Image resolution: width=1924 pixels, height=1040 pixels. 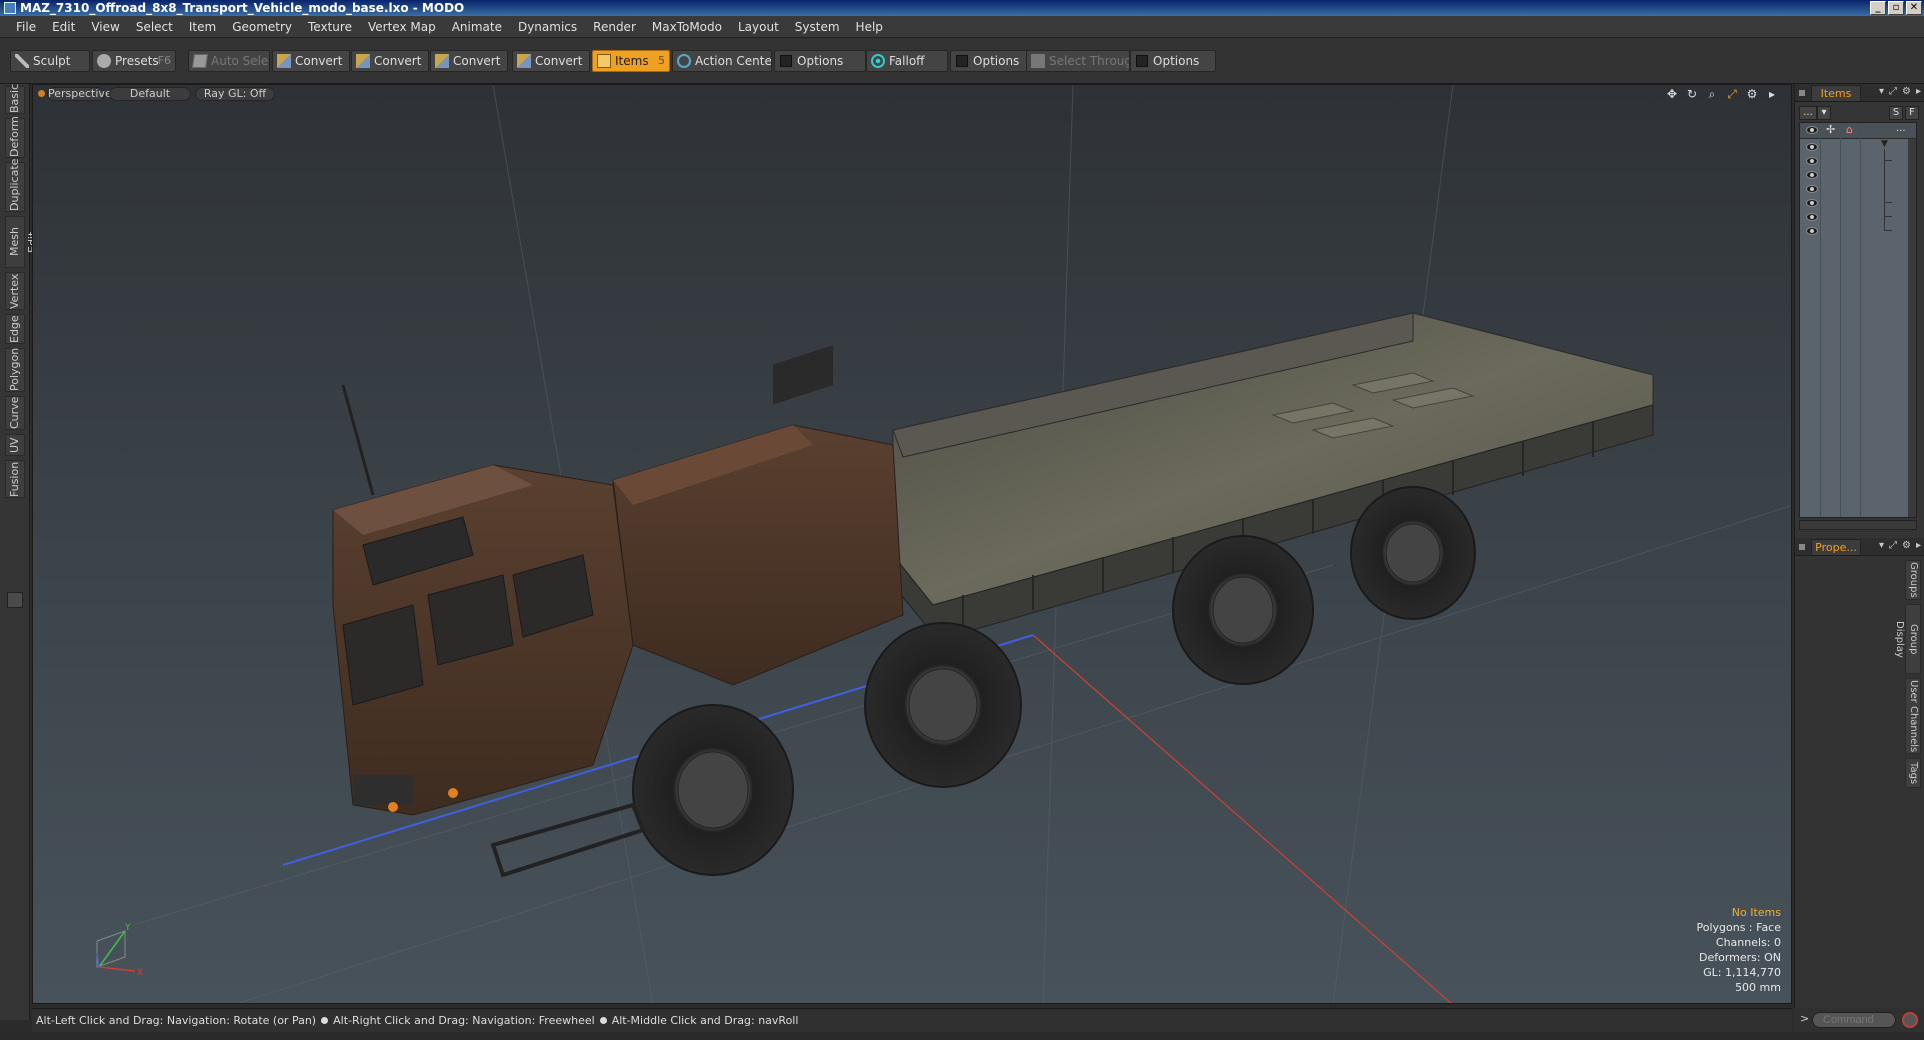 What do you see at coordinates (869, 27) in the screenshot?
I see `menu-help: Help` at bounding box center [869, 27].